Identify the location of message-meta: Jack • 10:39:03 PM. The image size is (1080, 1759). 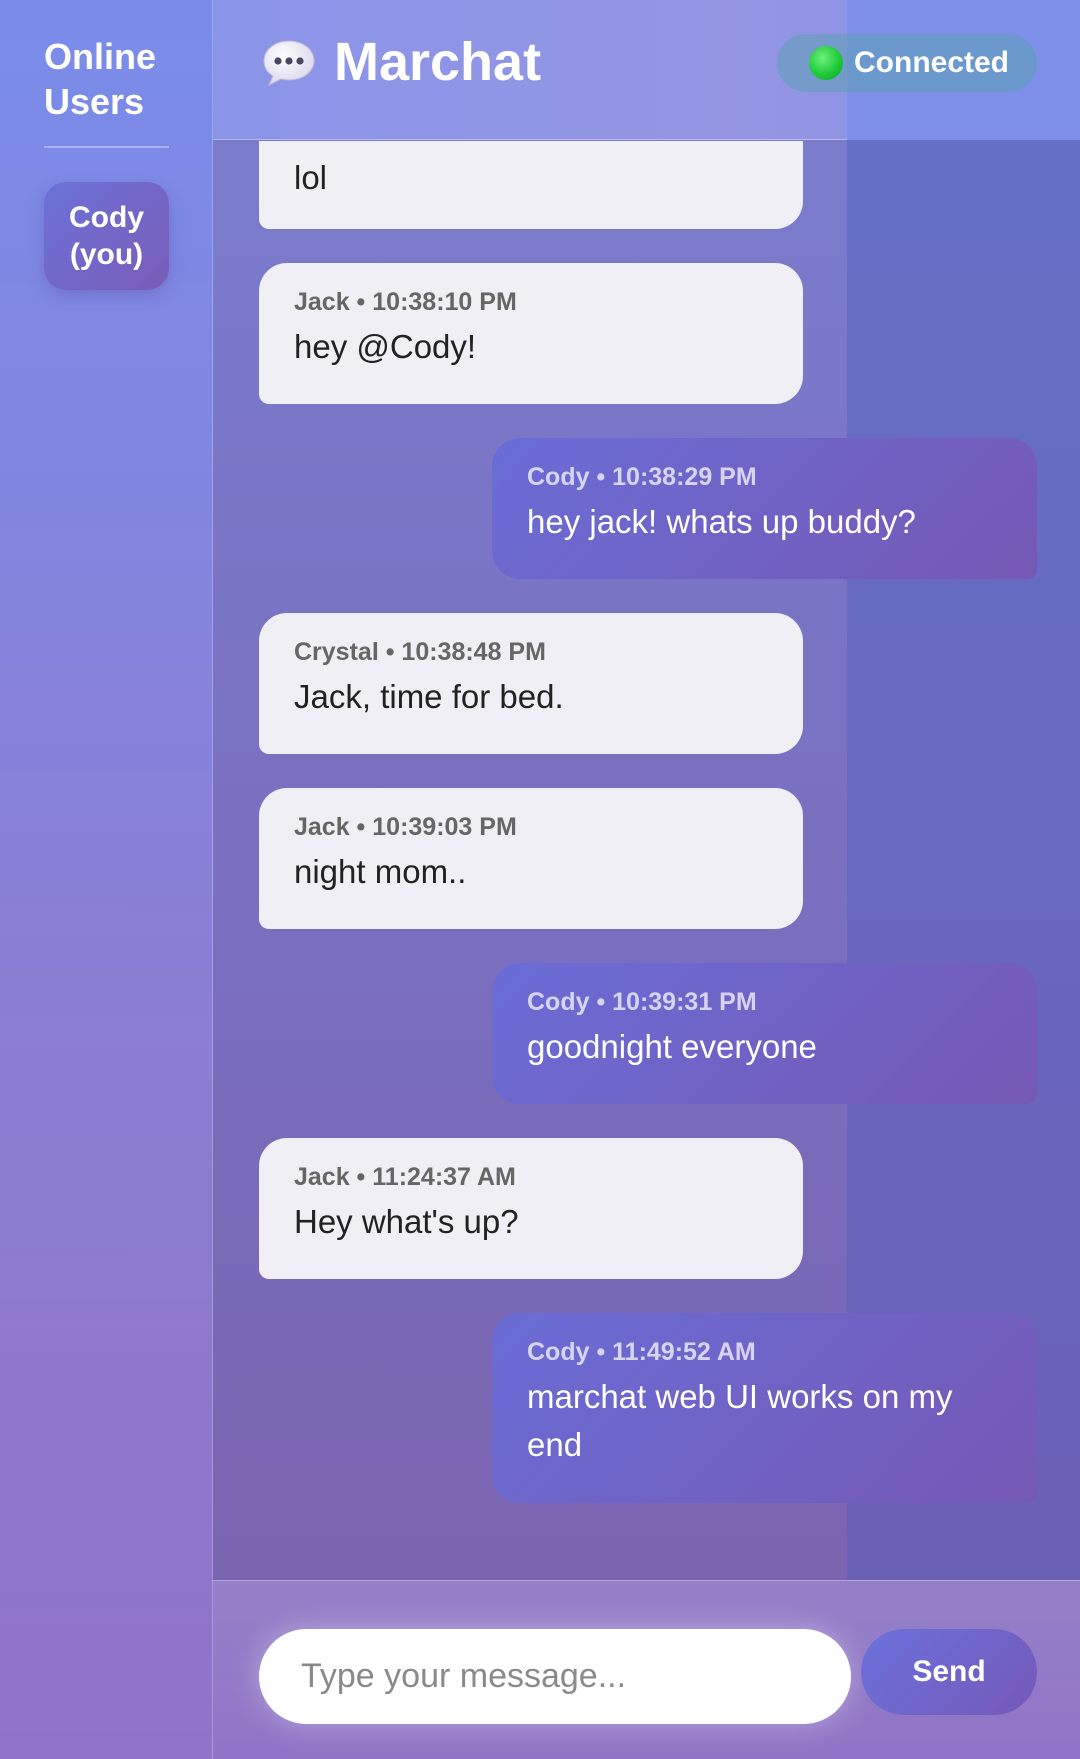
(405, 827).